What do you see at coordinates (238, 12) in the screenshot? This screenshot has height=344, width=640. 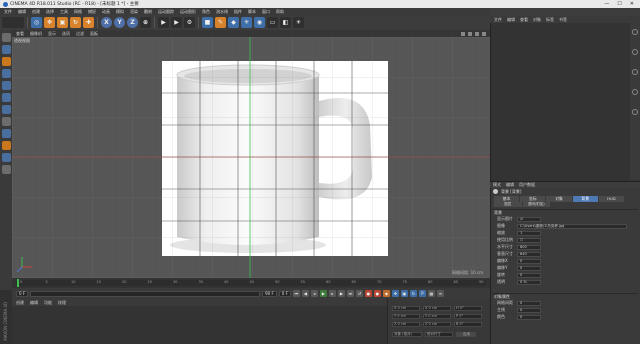 I see `menu-item-15: 插件` at bounding box center [238, 12].